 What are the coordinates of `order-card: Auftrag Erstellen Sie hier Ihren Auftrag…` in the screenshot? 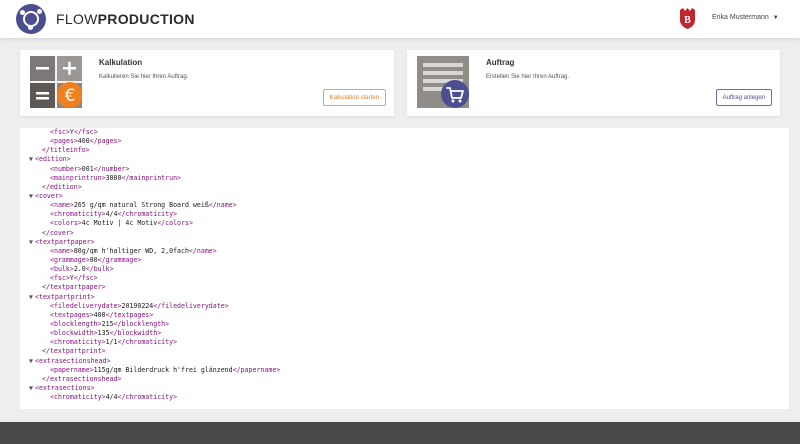 It's located at (593, 83).